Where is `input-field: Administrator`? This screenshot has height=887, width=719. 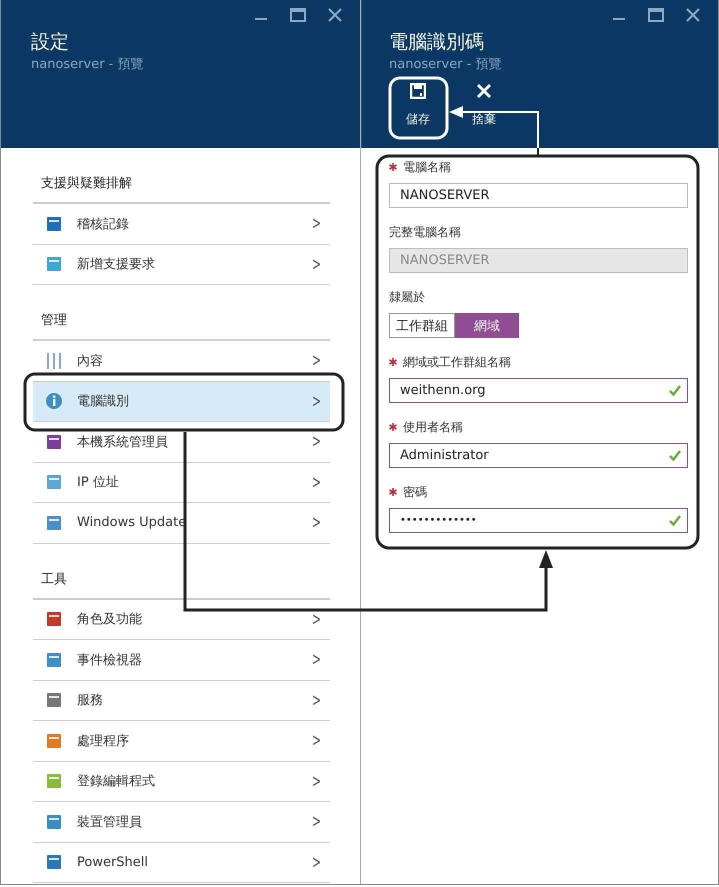
input-field: Administrator is located at coordinates (538, 455).